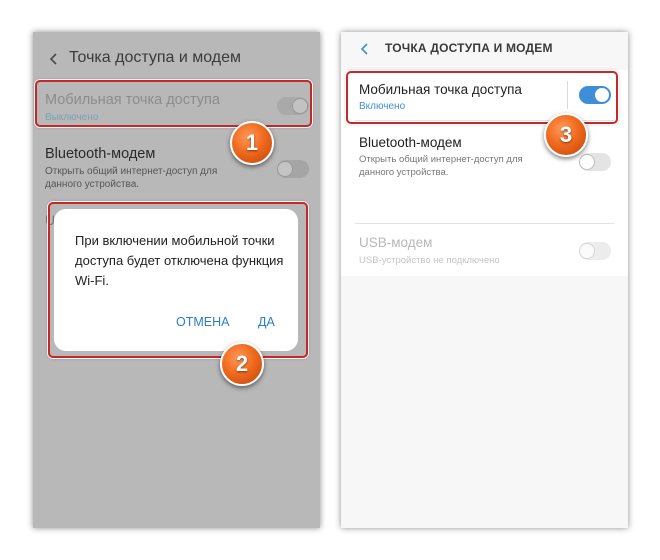 This screenshot has height=560, width=660. I want to click on highlight-frame-dialog, so click(178, 280).